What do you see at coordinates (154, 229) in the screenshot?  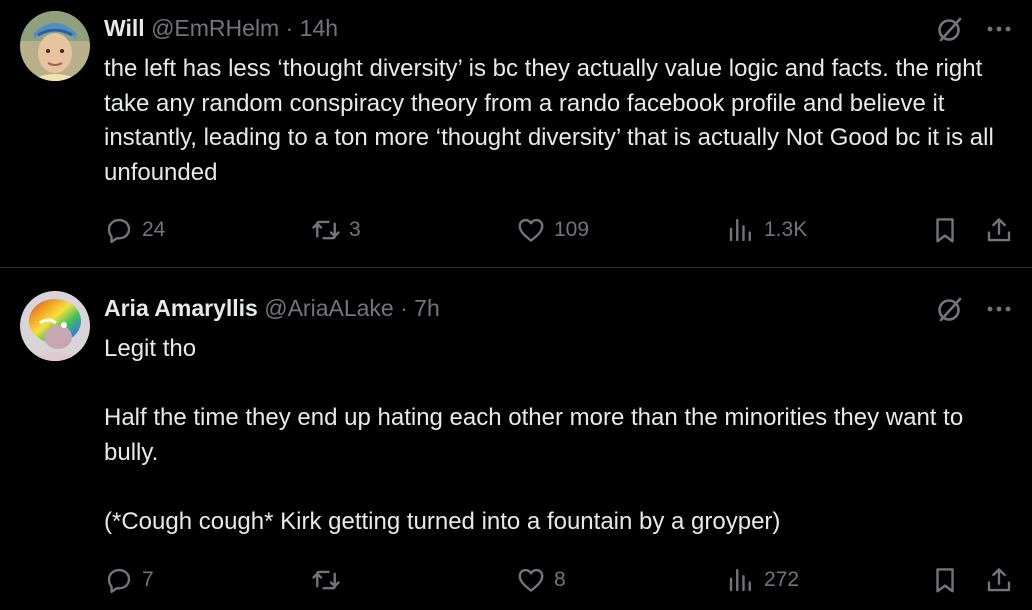 I see `reply-count: 24` at bounding box center [154, 229].